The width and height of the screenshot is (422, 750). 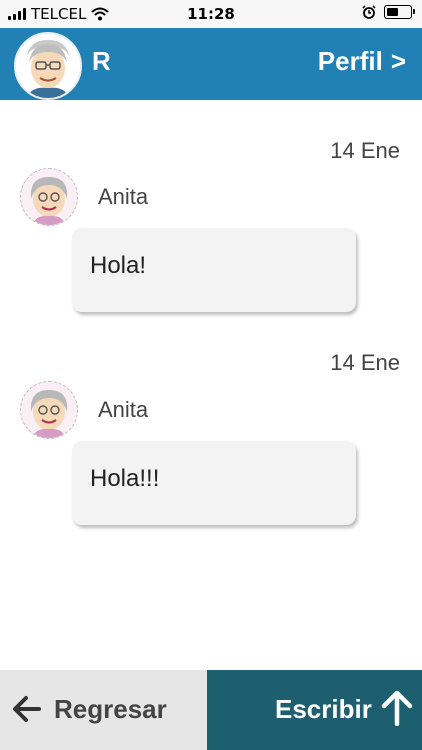 I want to click on contact-avatar, so click(x=48, y=66).